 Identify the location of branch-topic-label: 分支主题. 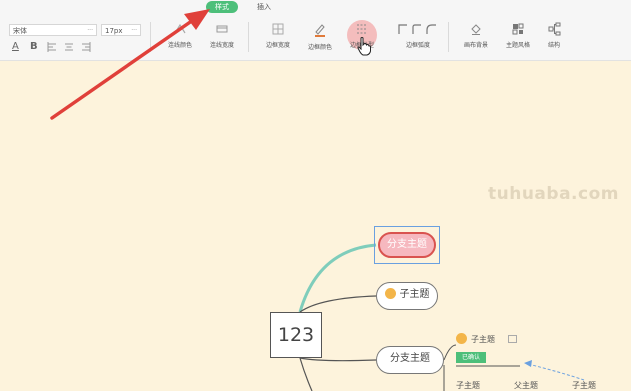
(407, 245).